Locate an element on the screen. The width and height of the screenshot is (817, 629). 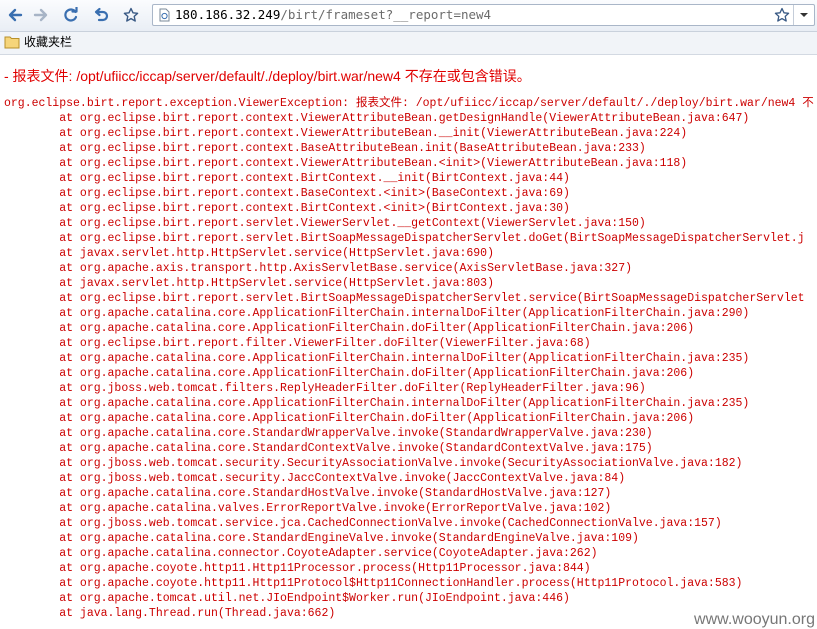
bookmark-label: 收藏夹栏 is located at coordinates (48, 42).